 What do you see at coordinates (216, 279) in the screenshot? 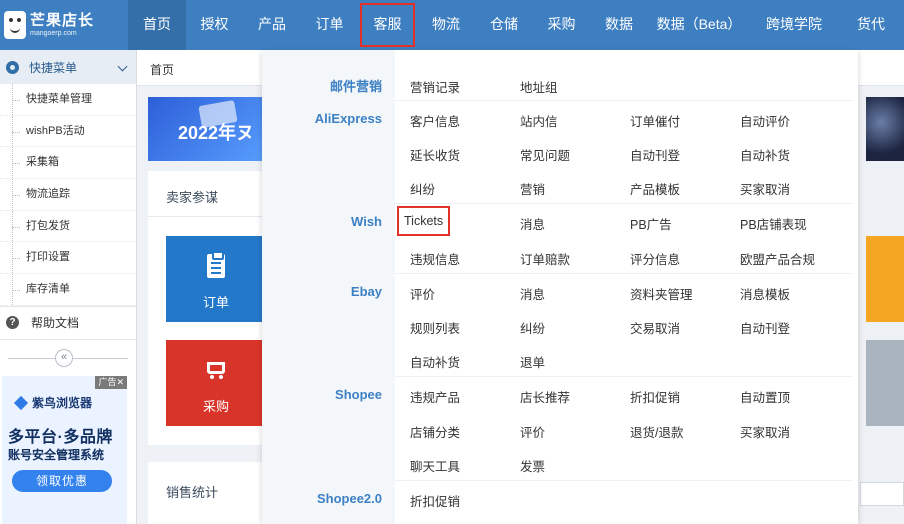
I see `order-tile: 订单` at bounding box center [216, 279].